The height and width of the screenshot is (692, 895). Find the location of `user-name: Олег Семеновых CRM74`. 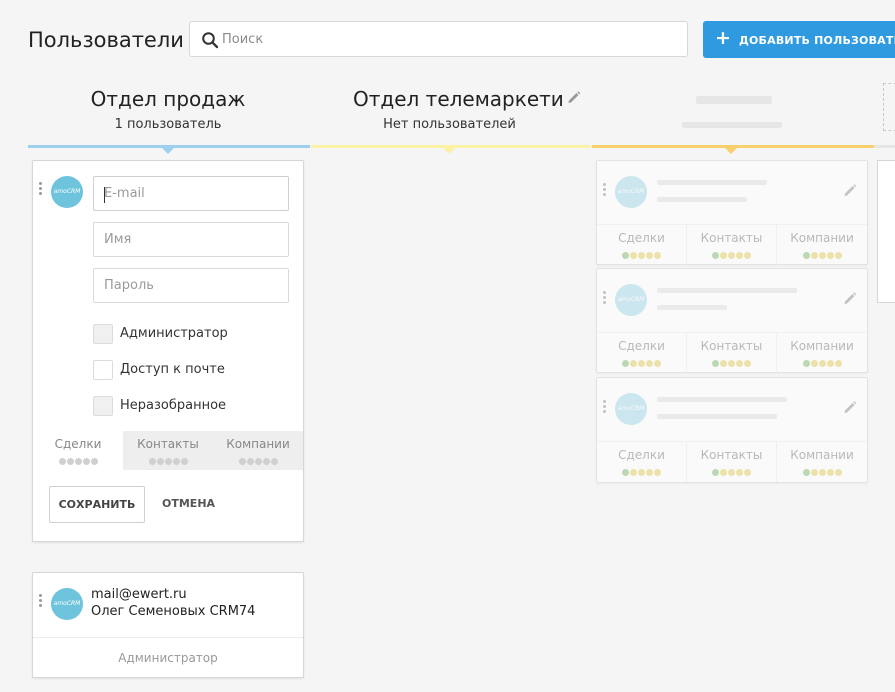

user-name: Олег Семеновых CRM74 is located at coordinates (173, 611).